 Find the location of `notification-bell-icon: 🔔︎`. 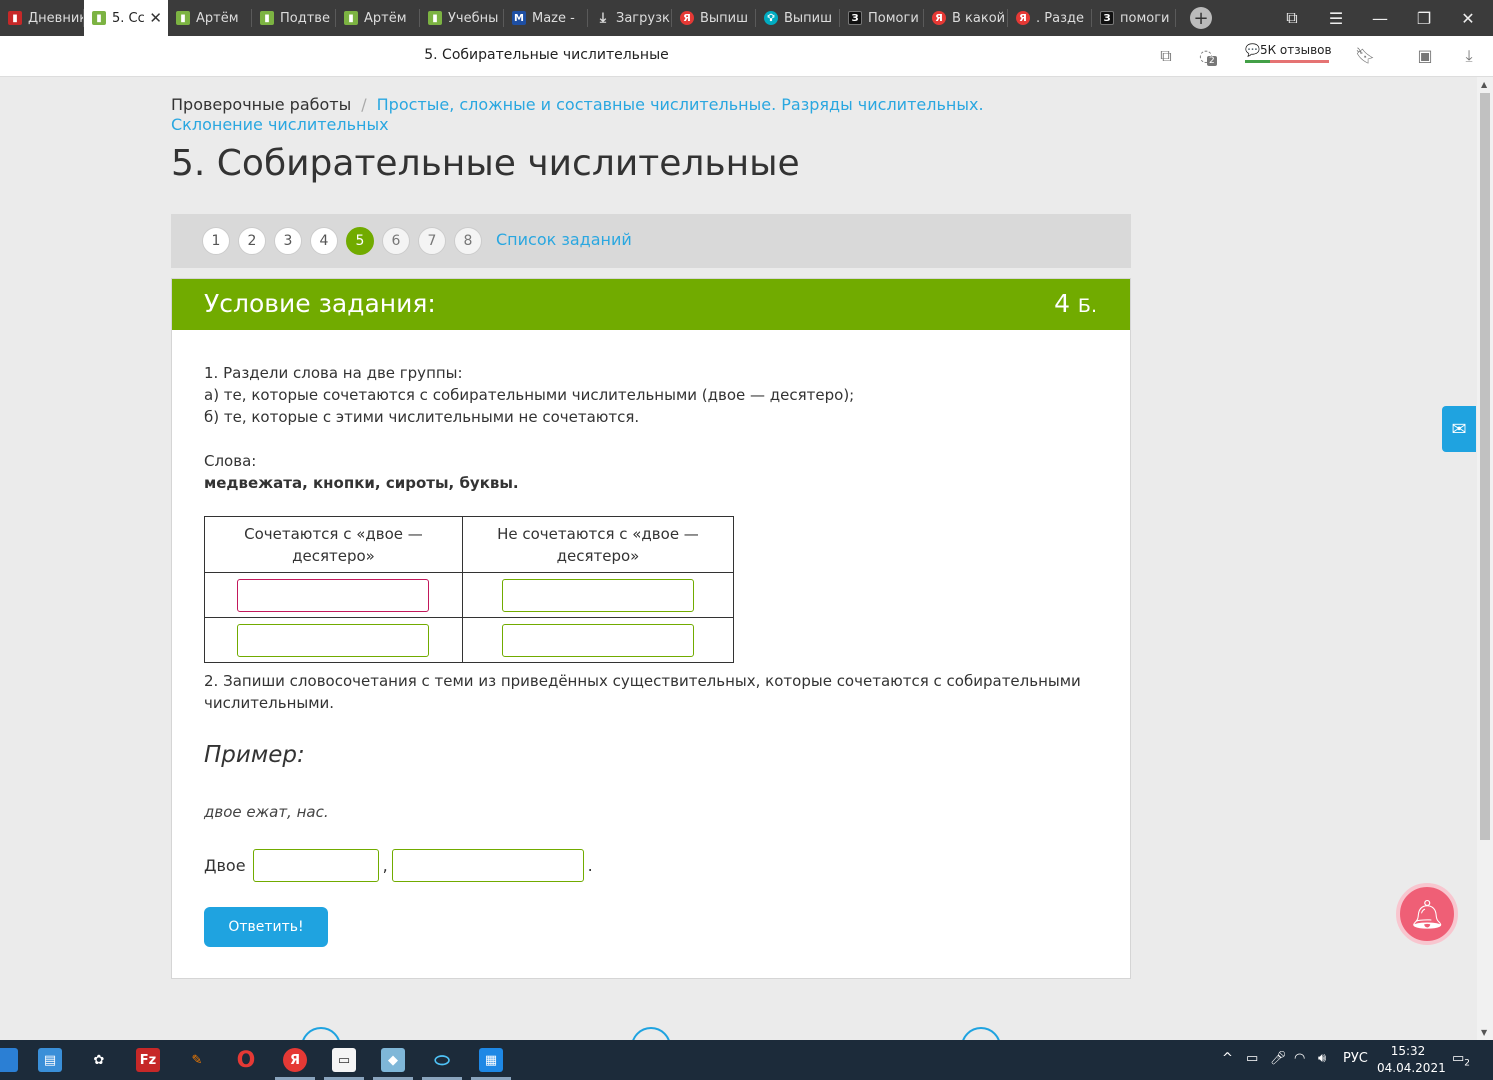

notification-bell-icon: 🔔︎ is located at coordinates (1427, 914).